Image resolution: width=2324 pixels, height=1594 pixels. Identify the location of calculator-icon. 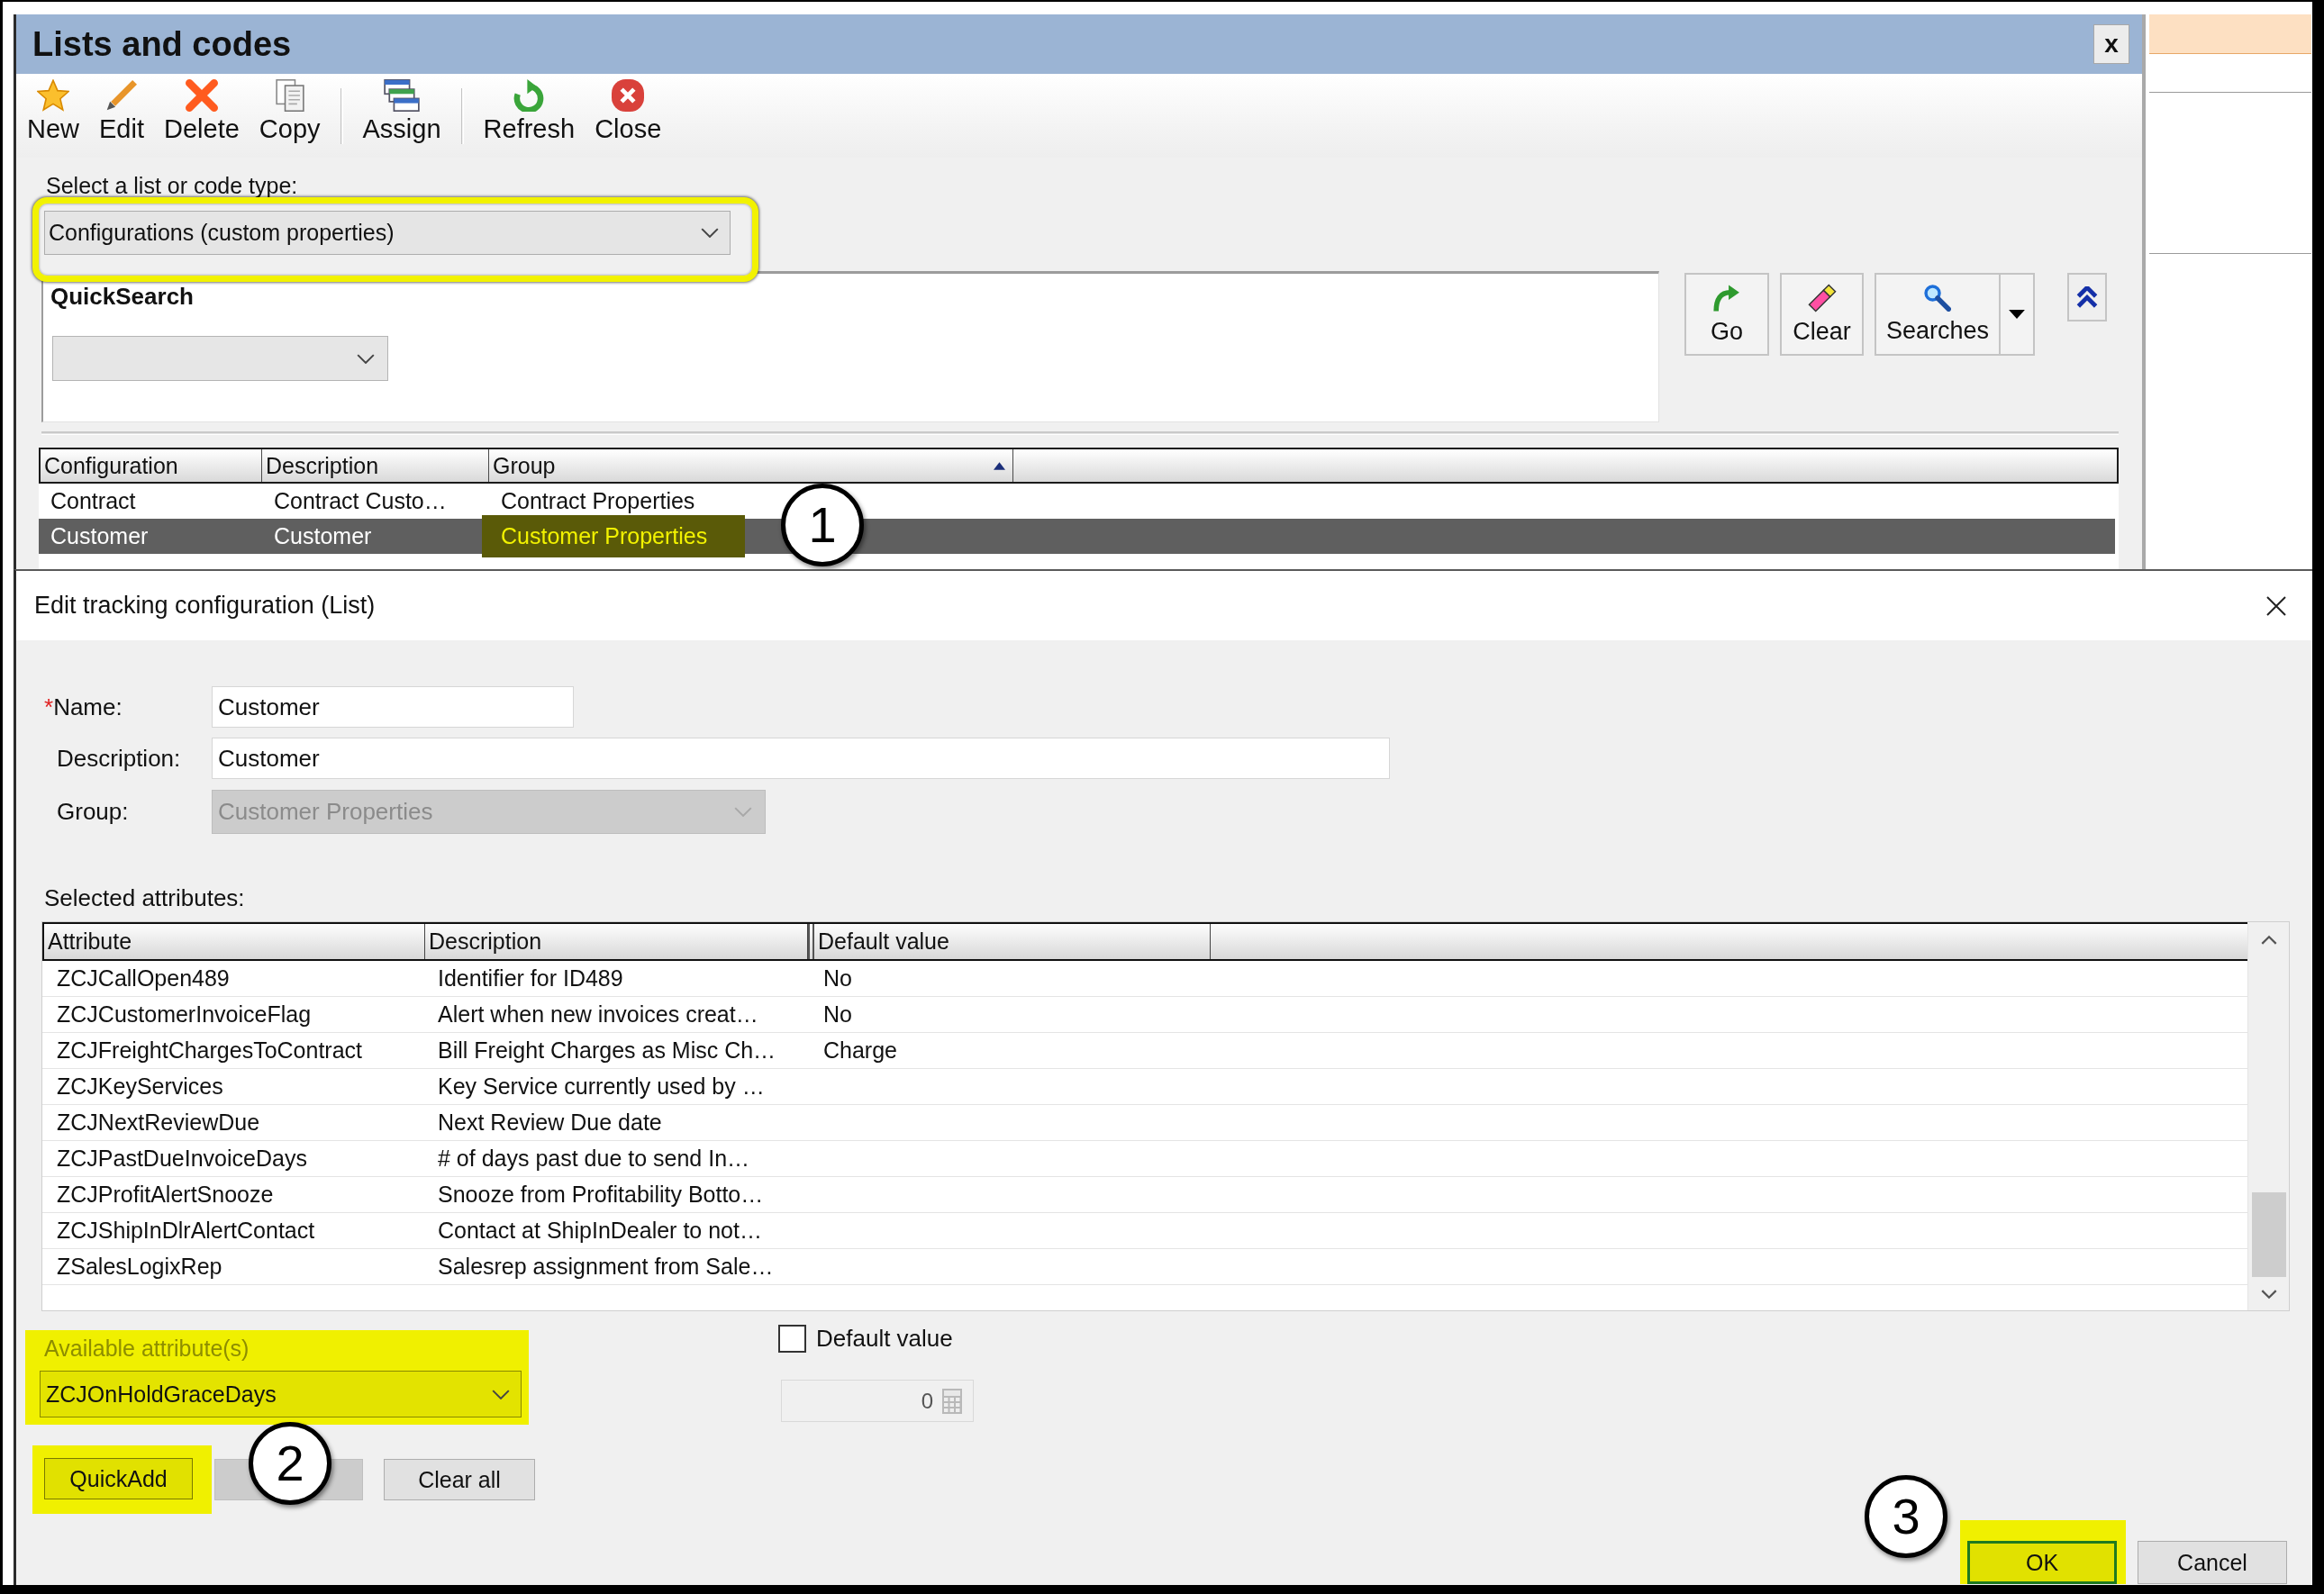
(952, 1401).